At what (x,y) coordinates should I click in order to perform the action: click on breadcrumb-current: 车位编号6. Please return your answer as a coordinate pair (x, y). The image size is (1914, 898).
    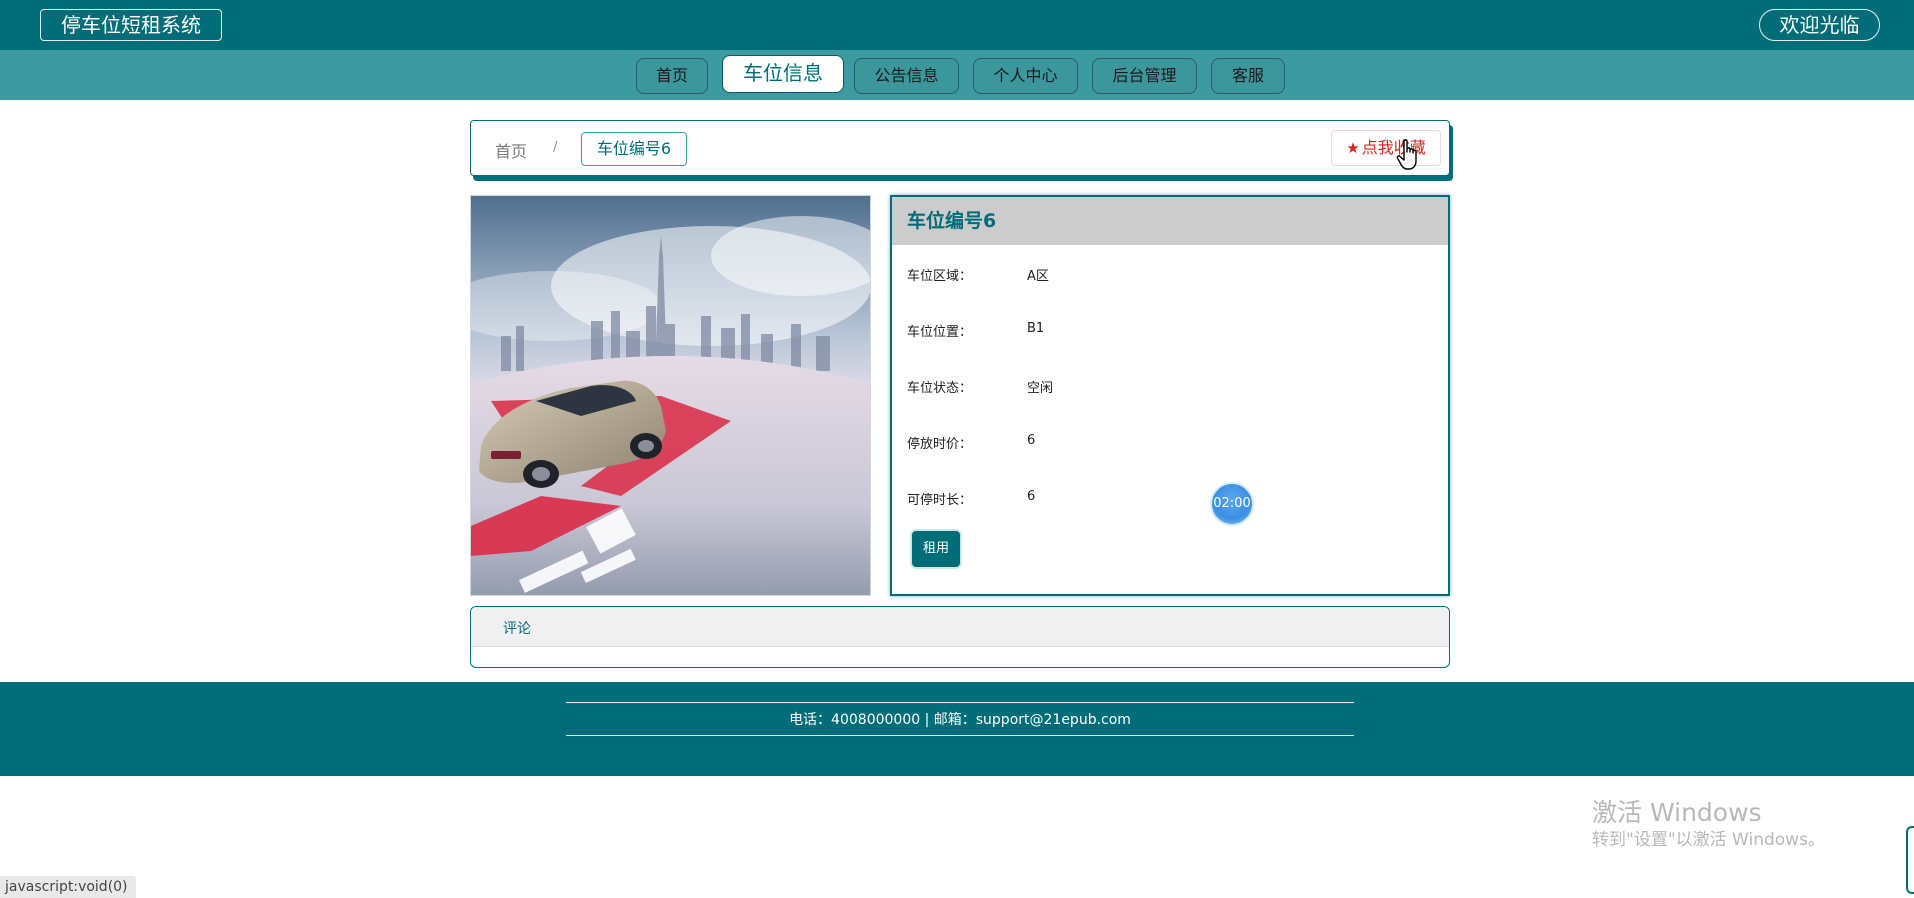
    Looking at the image, I should click on (634, 149).